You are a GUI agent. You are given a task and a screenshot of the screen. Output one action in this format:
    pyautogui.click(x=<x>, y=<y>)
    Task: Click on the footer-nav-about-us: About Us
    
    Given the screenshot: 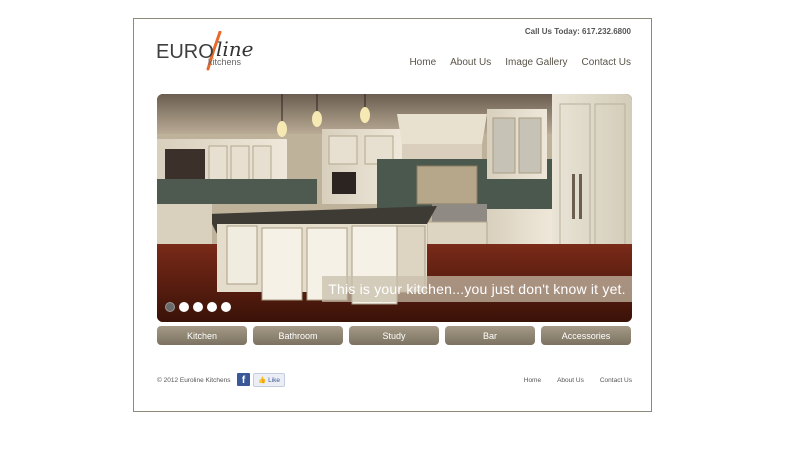 What is the action you would take?
    pyautogui.click(x=570, y=380)
    